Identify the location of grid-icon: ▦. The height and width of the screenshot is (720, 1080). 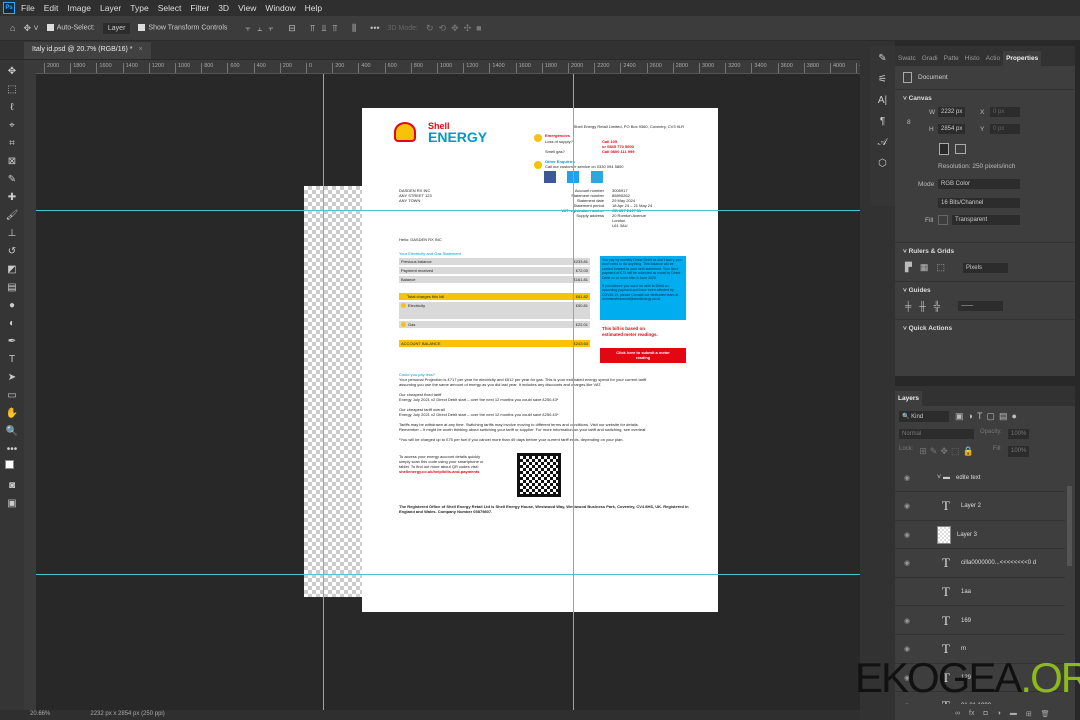
(924, 267).